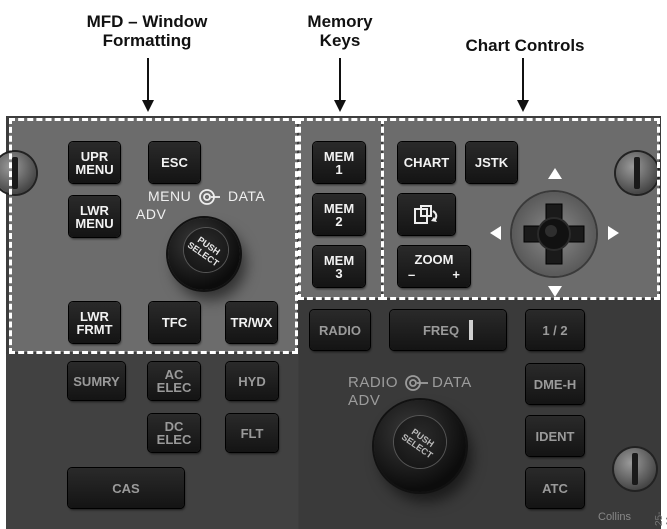  I want to click on freq-button: FREQ, so click(448, 330).